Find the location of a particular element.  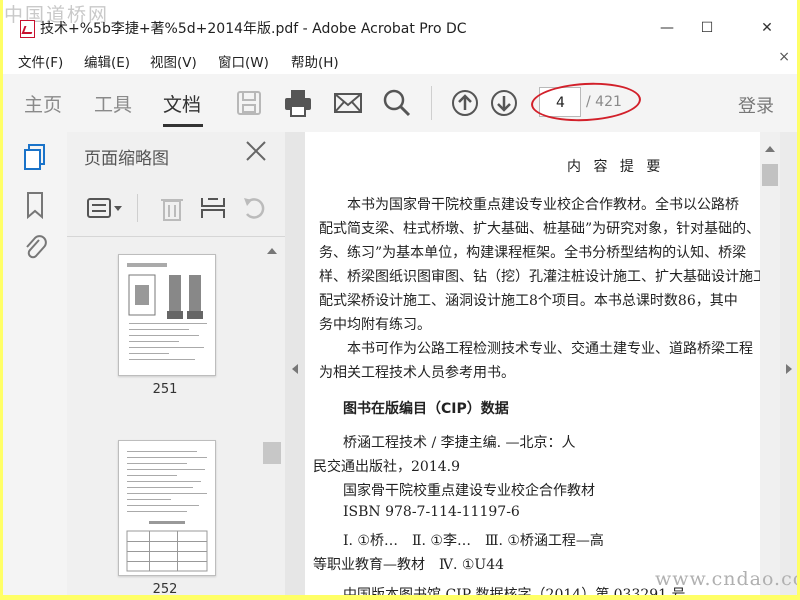

menu-file: 文件(F) is located at coordinates (40, 61).